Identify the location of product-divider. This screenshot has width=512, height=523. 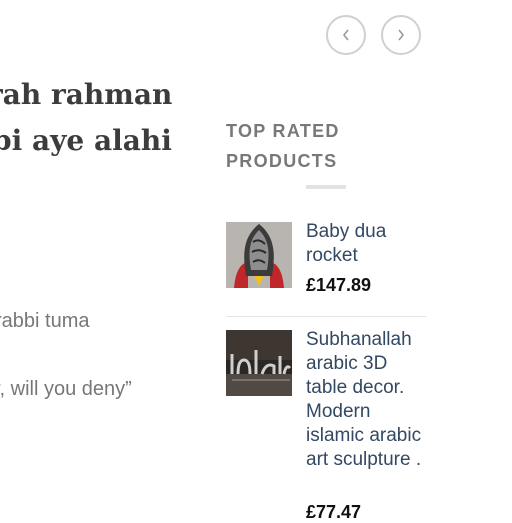
(326, 316).